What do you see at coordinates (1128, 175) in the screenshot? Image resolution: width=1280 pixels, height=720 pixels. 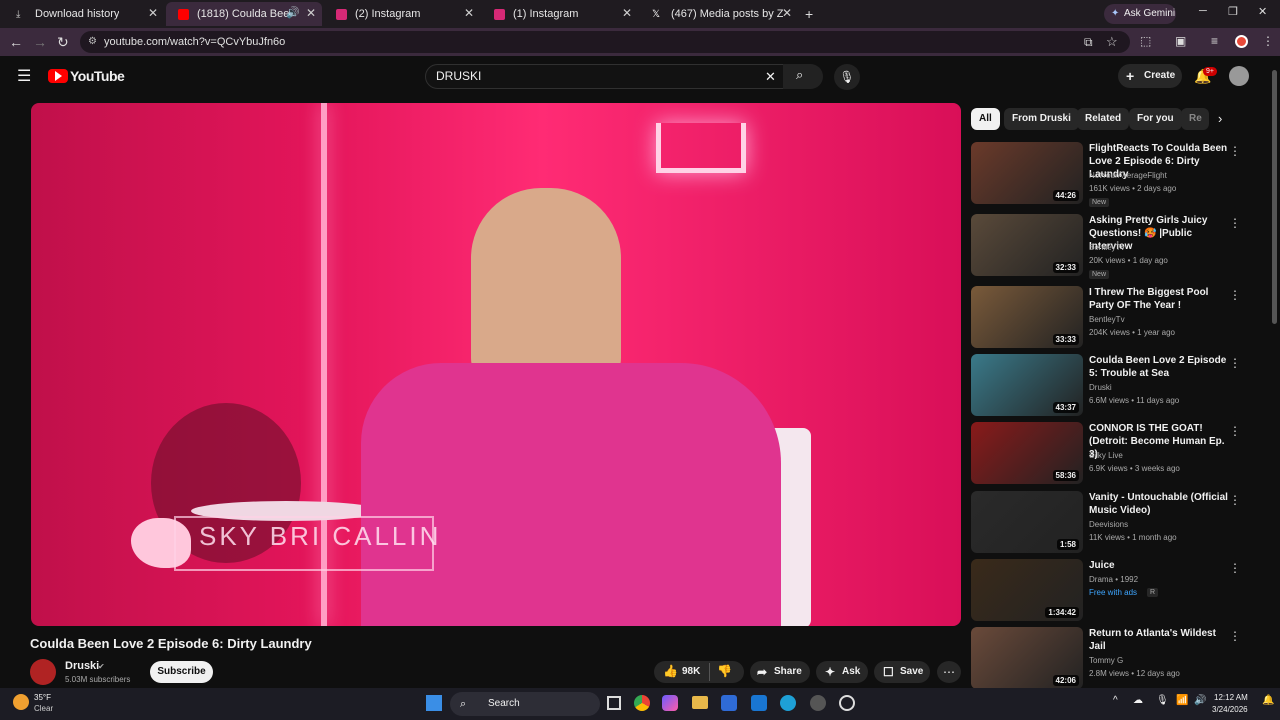 I see `channel-name: NotYourAverageFlight` at bounding box center [1128, 175].